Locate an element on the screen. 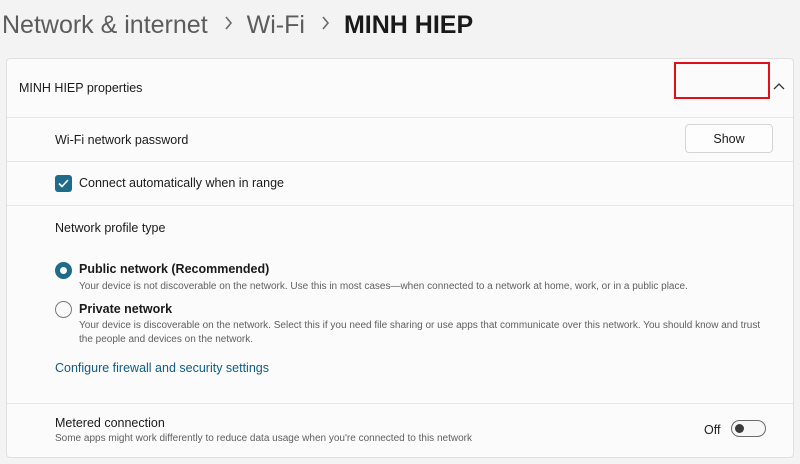  auto-connect-checkbox is located at coordinates (63, 183).